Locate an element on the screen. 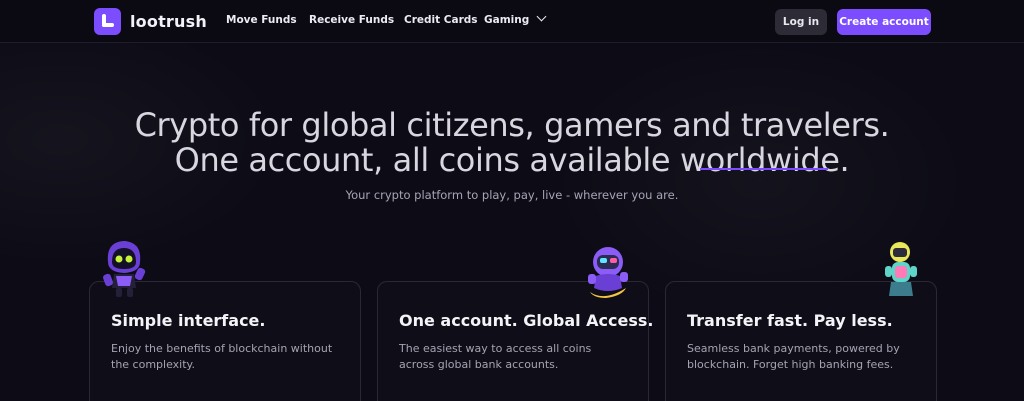 This screenshot has height=401, width=1024. create-account-button: Create account is located at coordinates (884, 22).